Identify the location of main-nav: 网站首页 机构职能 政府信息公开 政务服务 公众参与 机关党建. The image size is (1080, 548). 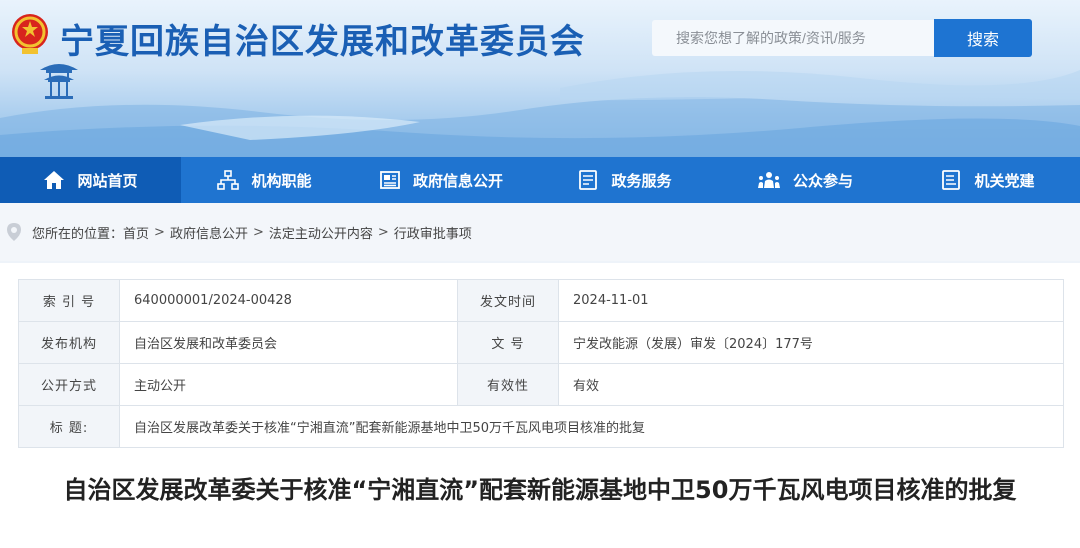
(540, 180).